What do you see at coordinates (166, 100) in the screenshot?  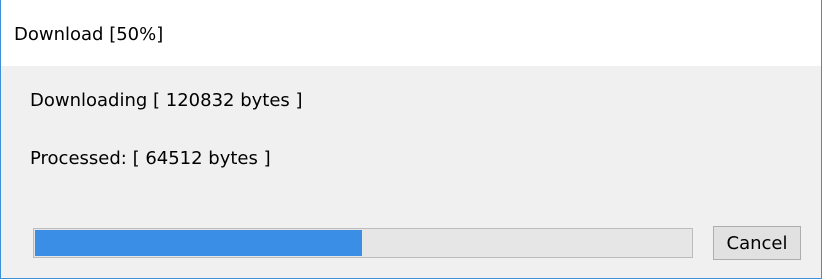 I see `downloading-status: Downloading [ 120832 bytes ]` at bounding box center [166, 100].